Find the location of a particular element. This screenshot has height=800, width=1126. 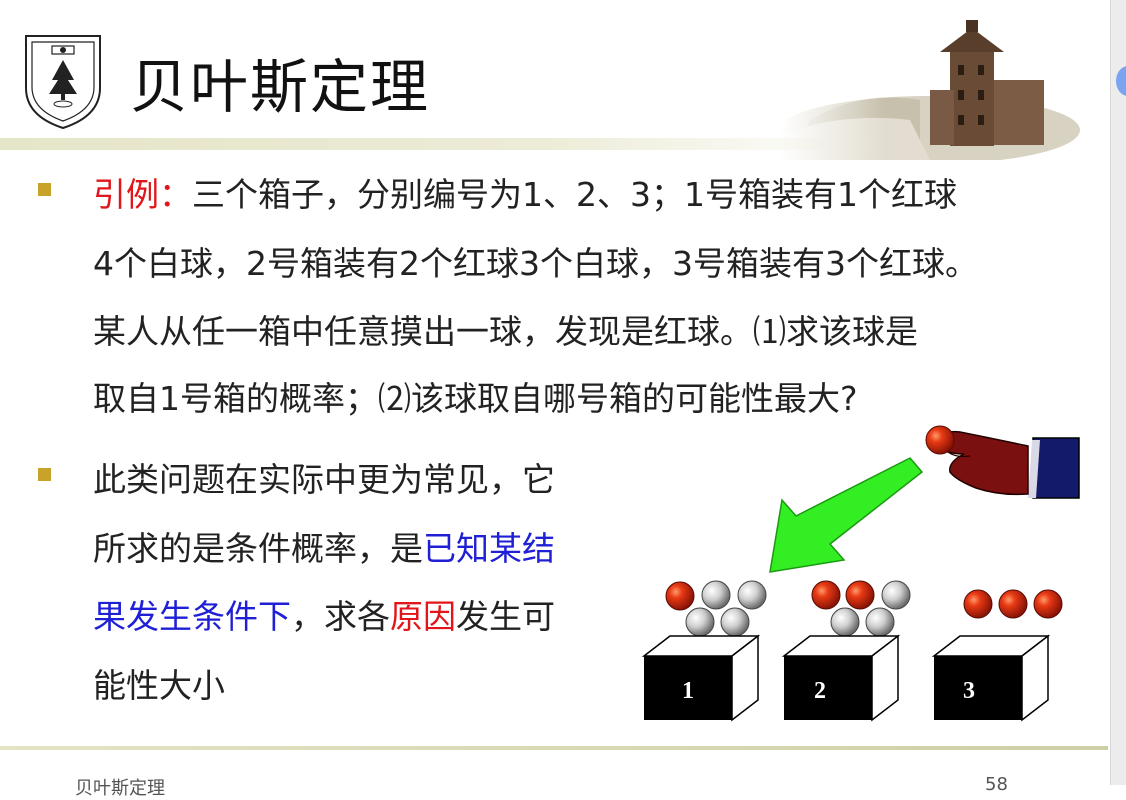

bullet-1-line-2: 4个白球，2号箱装有2个红球3个白球，3号箱装有3个红球。 is located at coordinates (535, 263).